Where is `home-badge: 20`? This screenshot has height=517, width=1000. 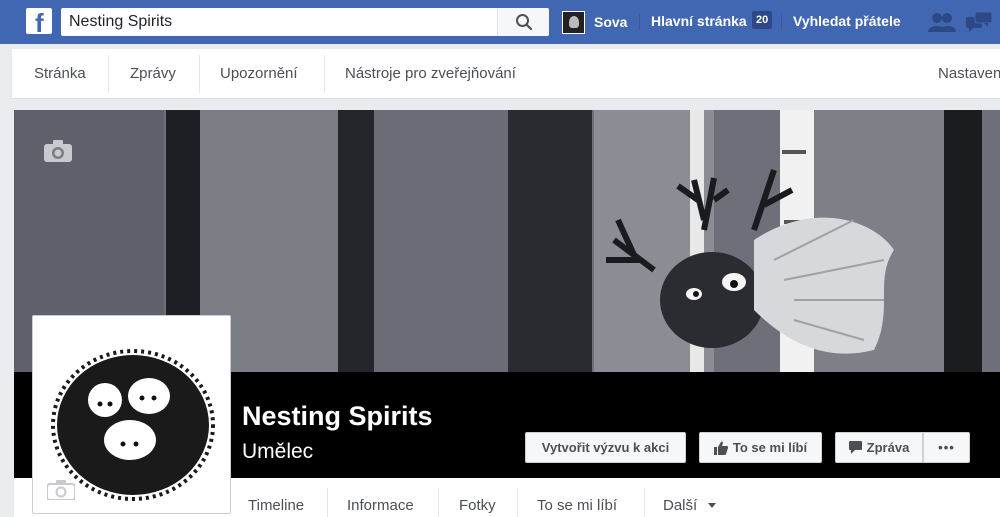
home-badge: 20 is located at coordinates (762, 20).